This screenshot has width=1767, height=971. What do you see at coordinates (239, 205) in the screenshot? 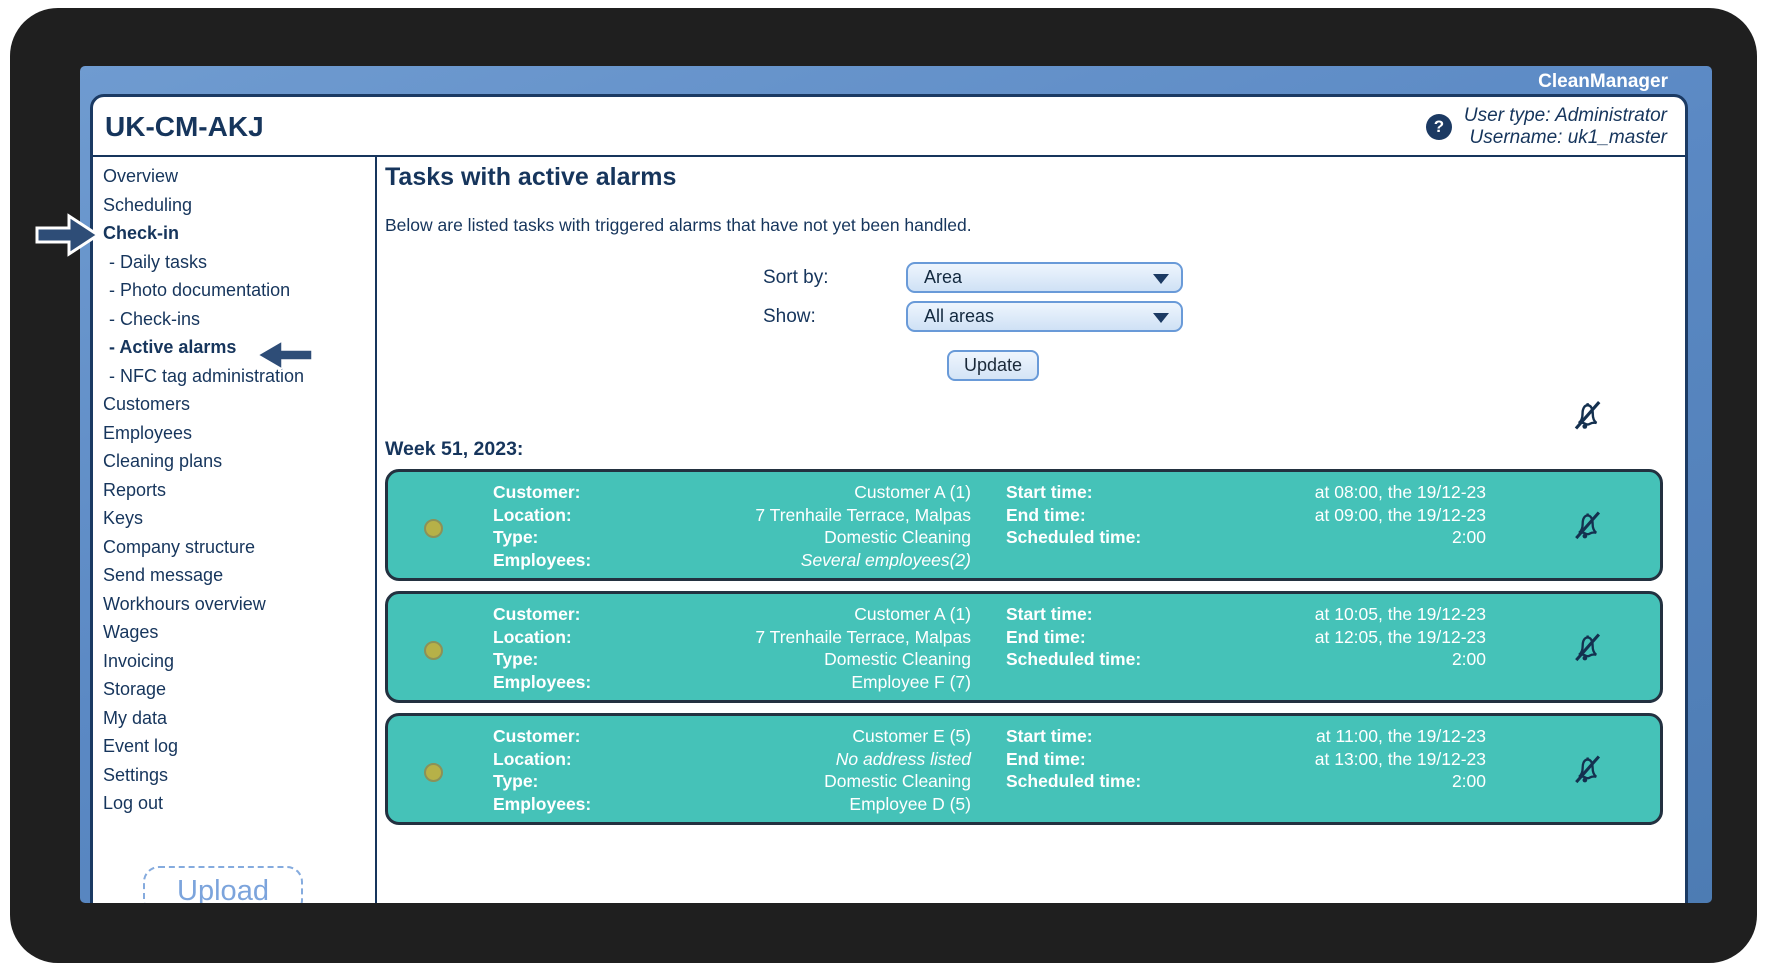
I see `sidebar-item-scheduling: Scheduling` at bounding box center [239, 205].